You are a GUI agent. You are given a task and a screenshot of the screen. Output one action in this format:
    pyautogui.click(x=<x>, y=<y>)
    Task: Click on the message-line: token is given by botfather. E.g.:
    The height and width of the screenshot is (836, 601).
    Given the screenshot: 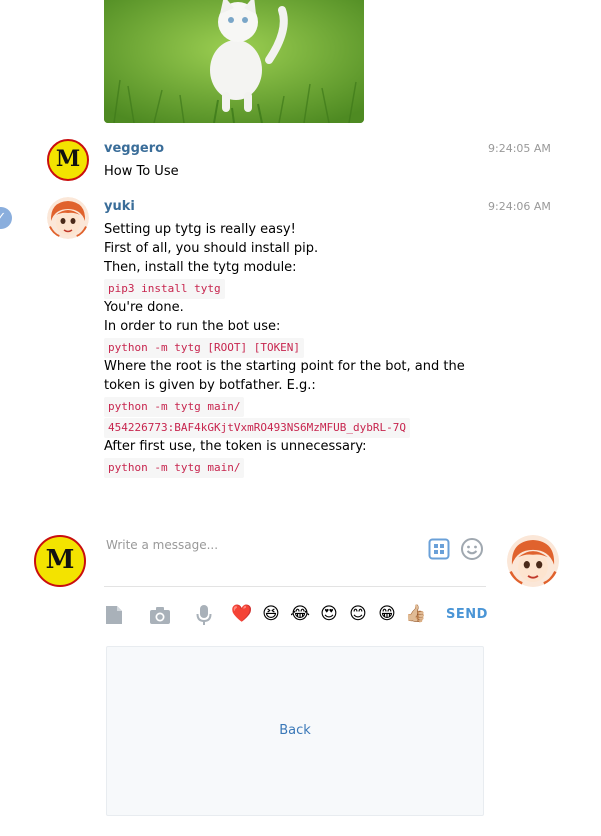 What is the action you would take?
    pyautogui.click(x=210, y=385)
    